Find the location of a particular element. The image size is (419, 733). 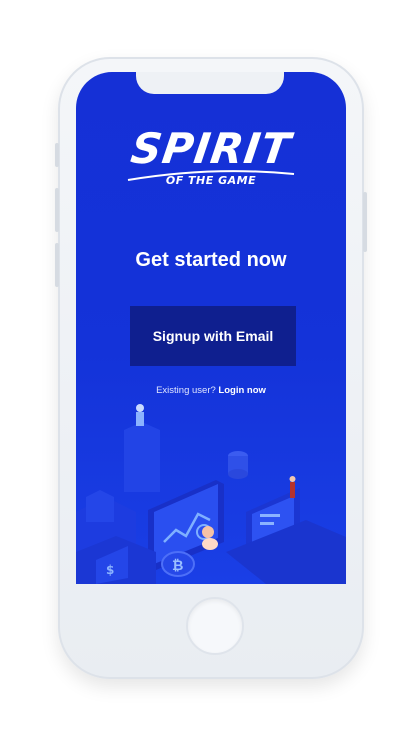

home-button-icon is located at coordinates (215, 626).